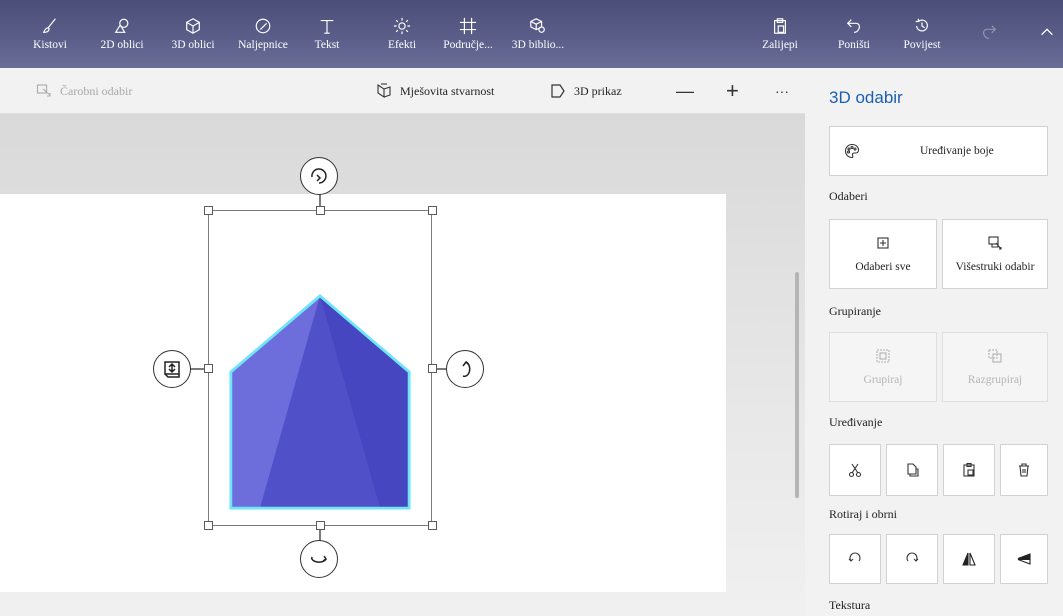  I want to click on resize-handle-bottom-right, so click(432, 525).